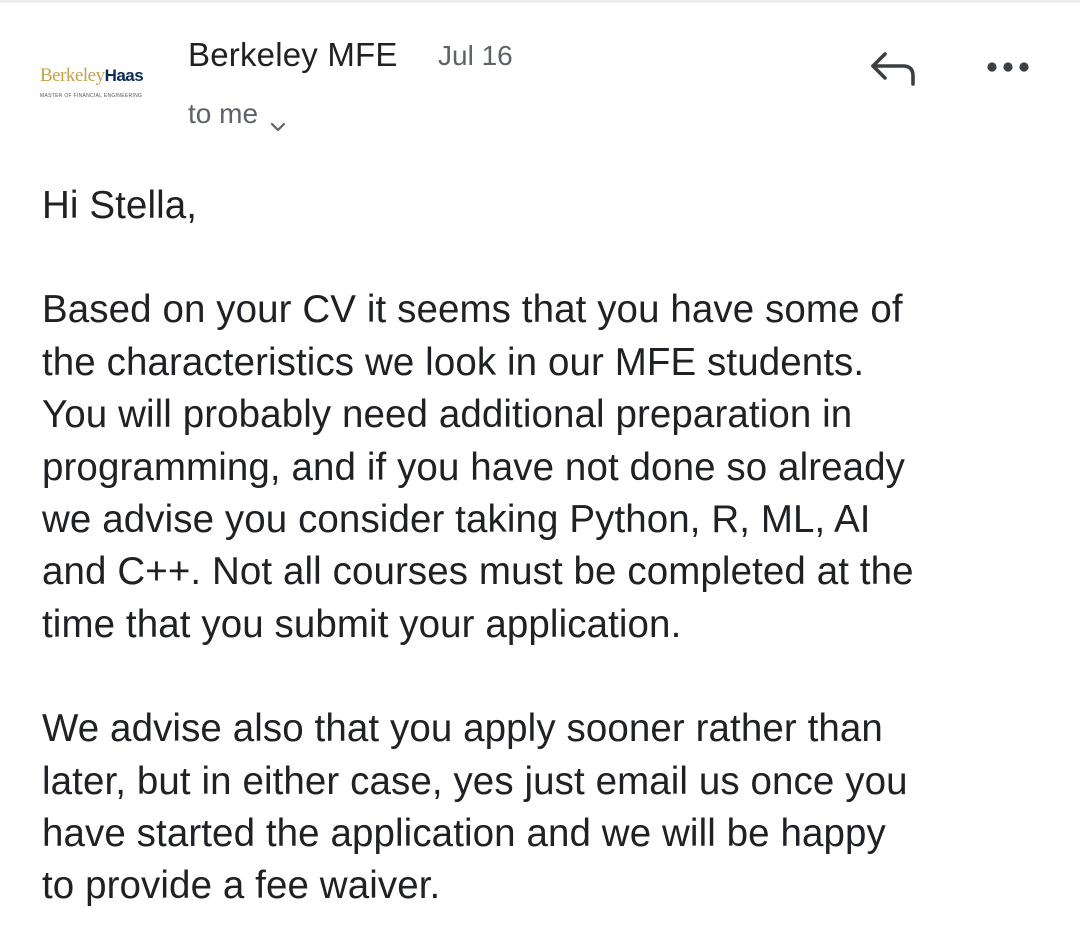  I want to click on recipient-details-toggle: to me, so click(237, 115).